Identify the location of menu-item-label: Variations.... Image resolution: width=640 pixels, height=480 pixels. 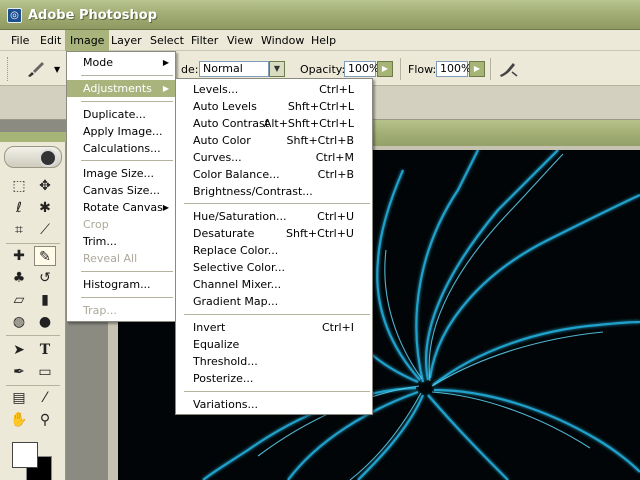
(226, 404).